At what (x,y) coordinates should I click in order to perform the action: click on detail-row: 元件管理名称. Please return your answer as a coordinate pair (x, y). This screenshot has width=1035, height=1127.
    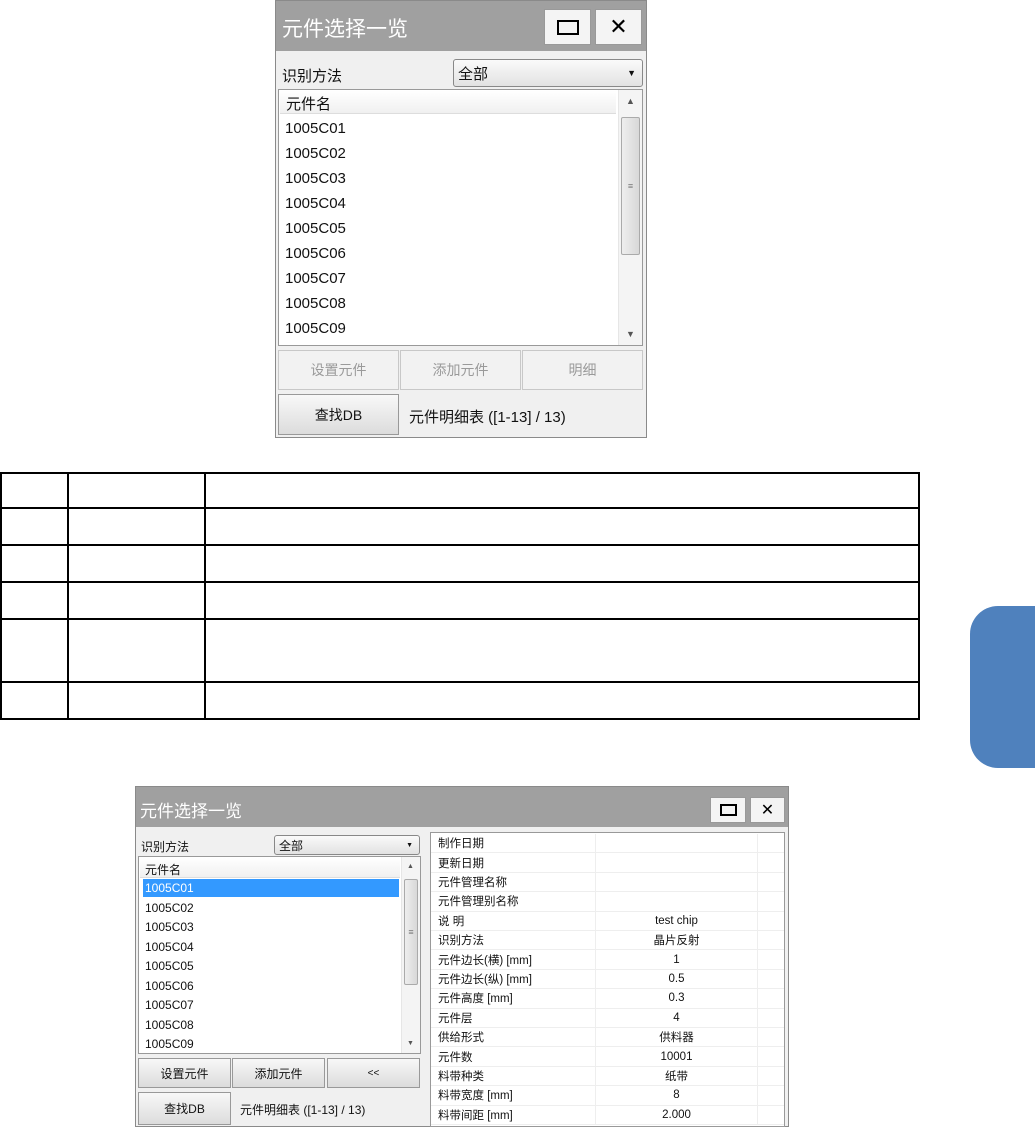
    Looking at the image, I should click on (607, 882).